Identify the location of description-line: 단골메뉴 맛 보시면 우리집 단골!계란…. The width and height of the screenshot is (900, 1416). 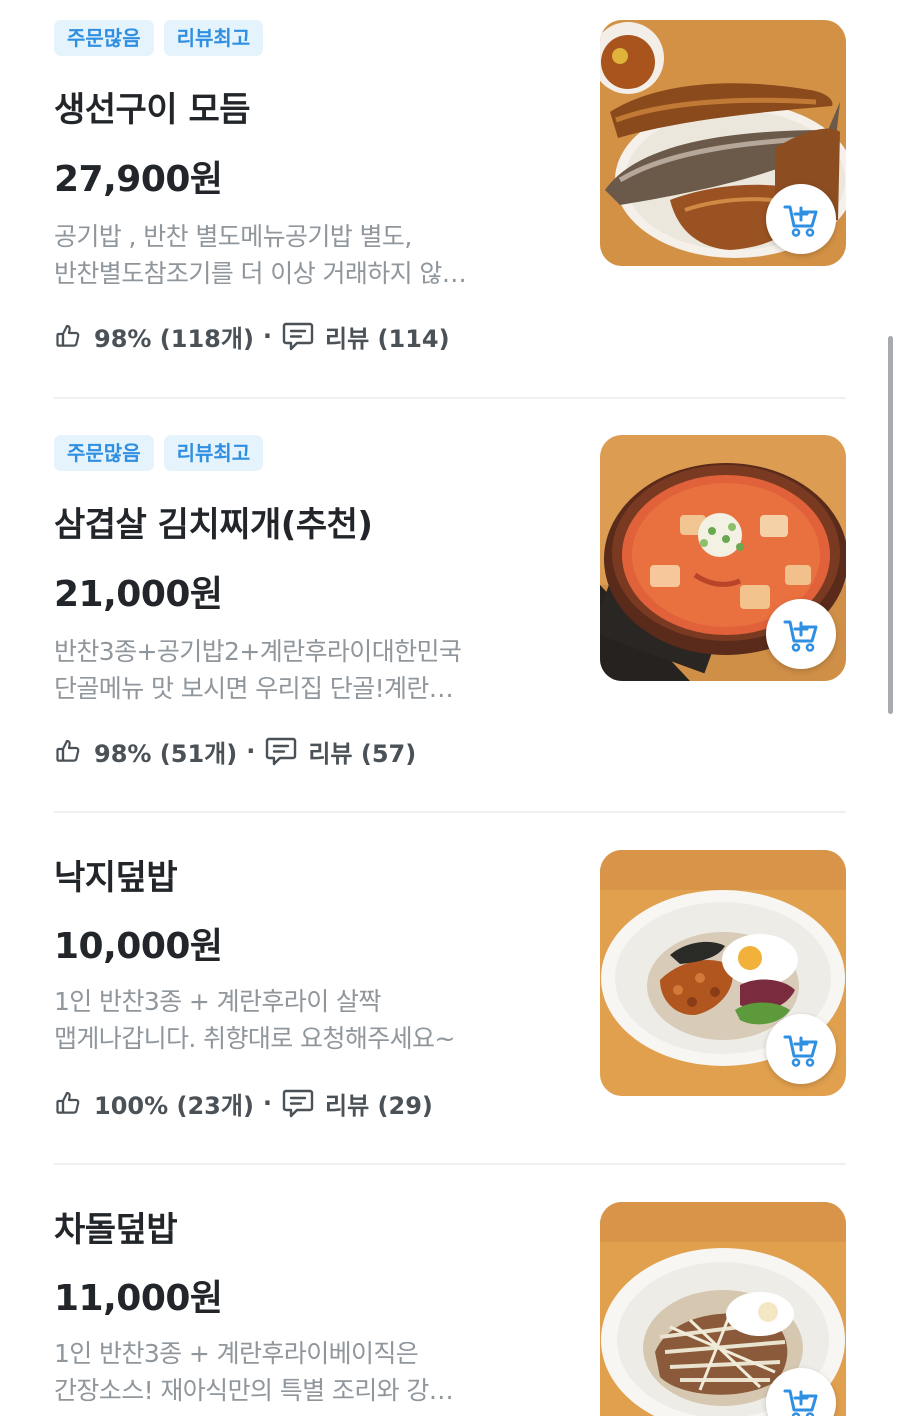
(254, 688).